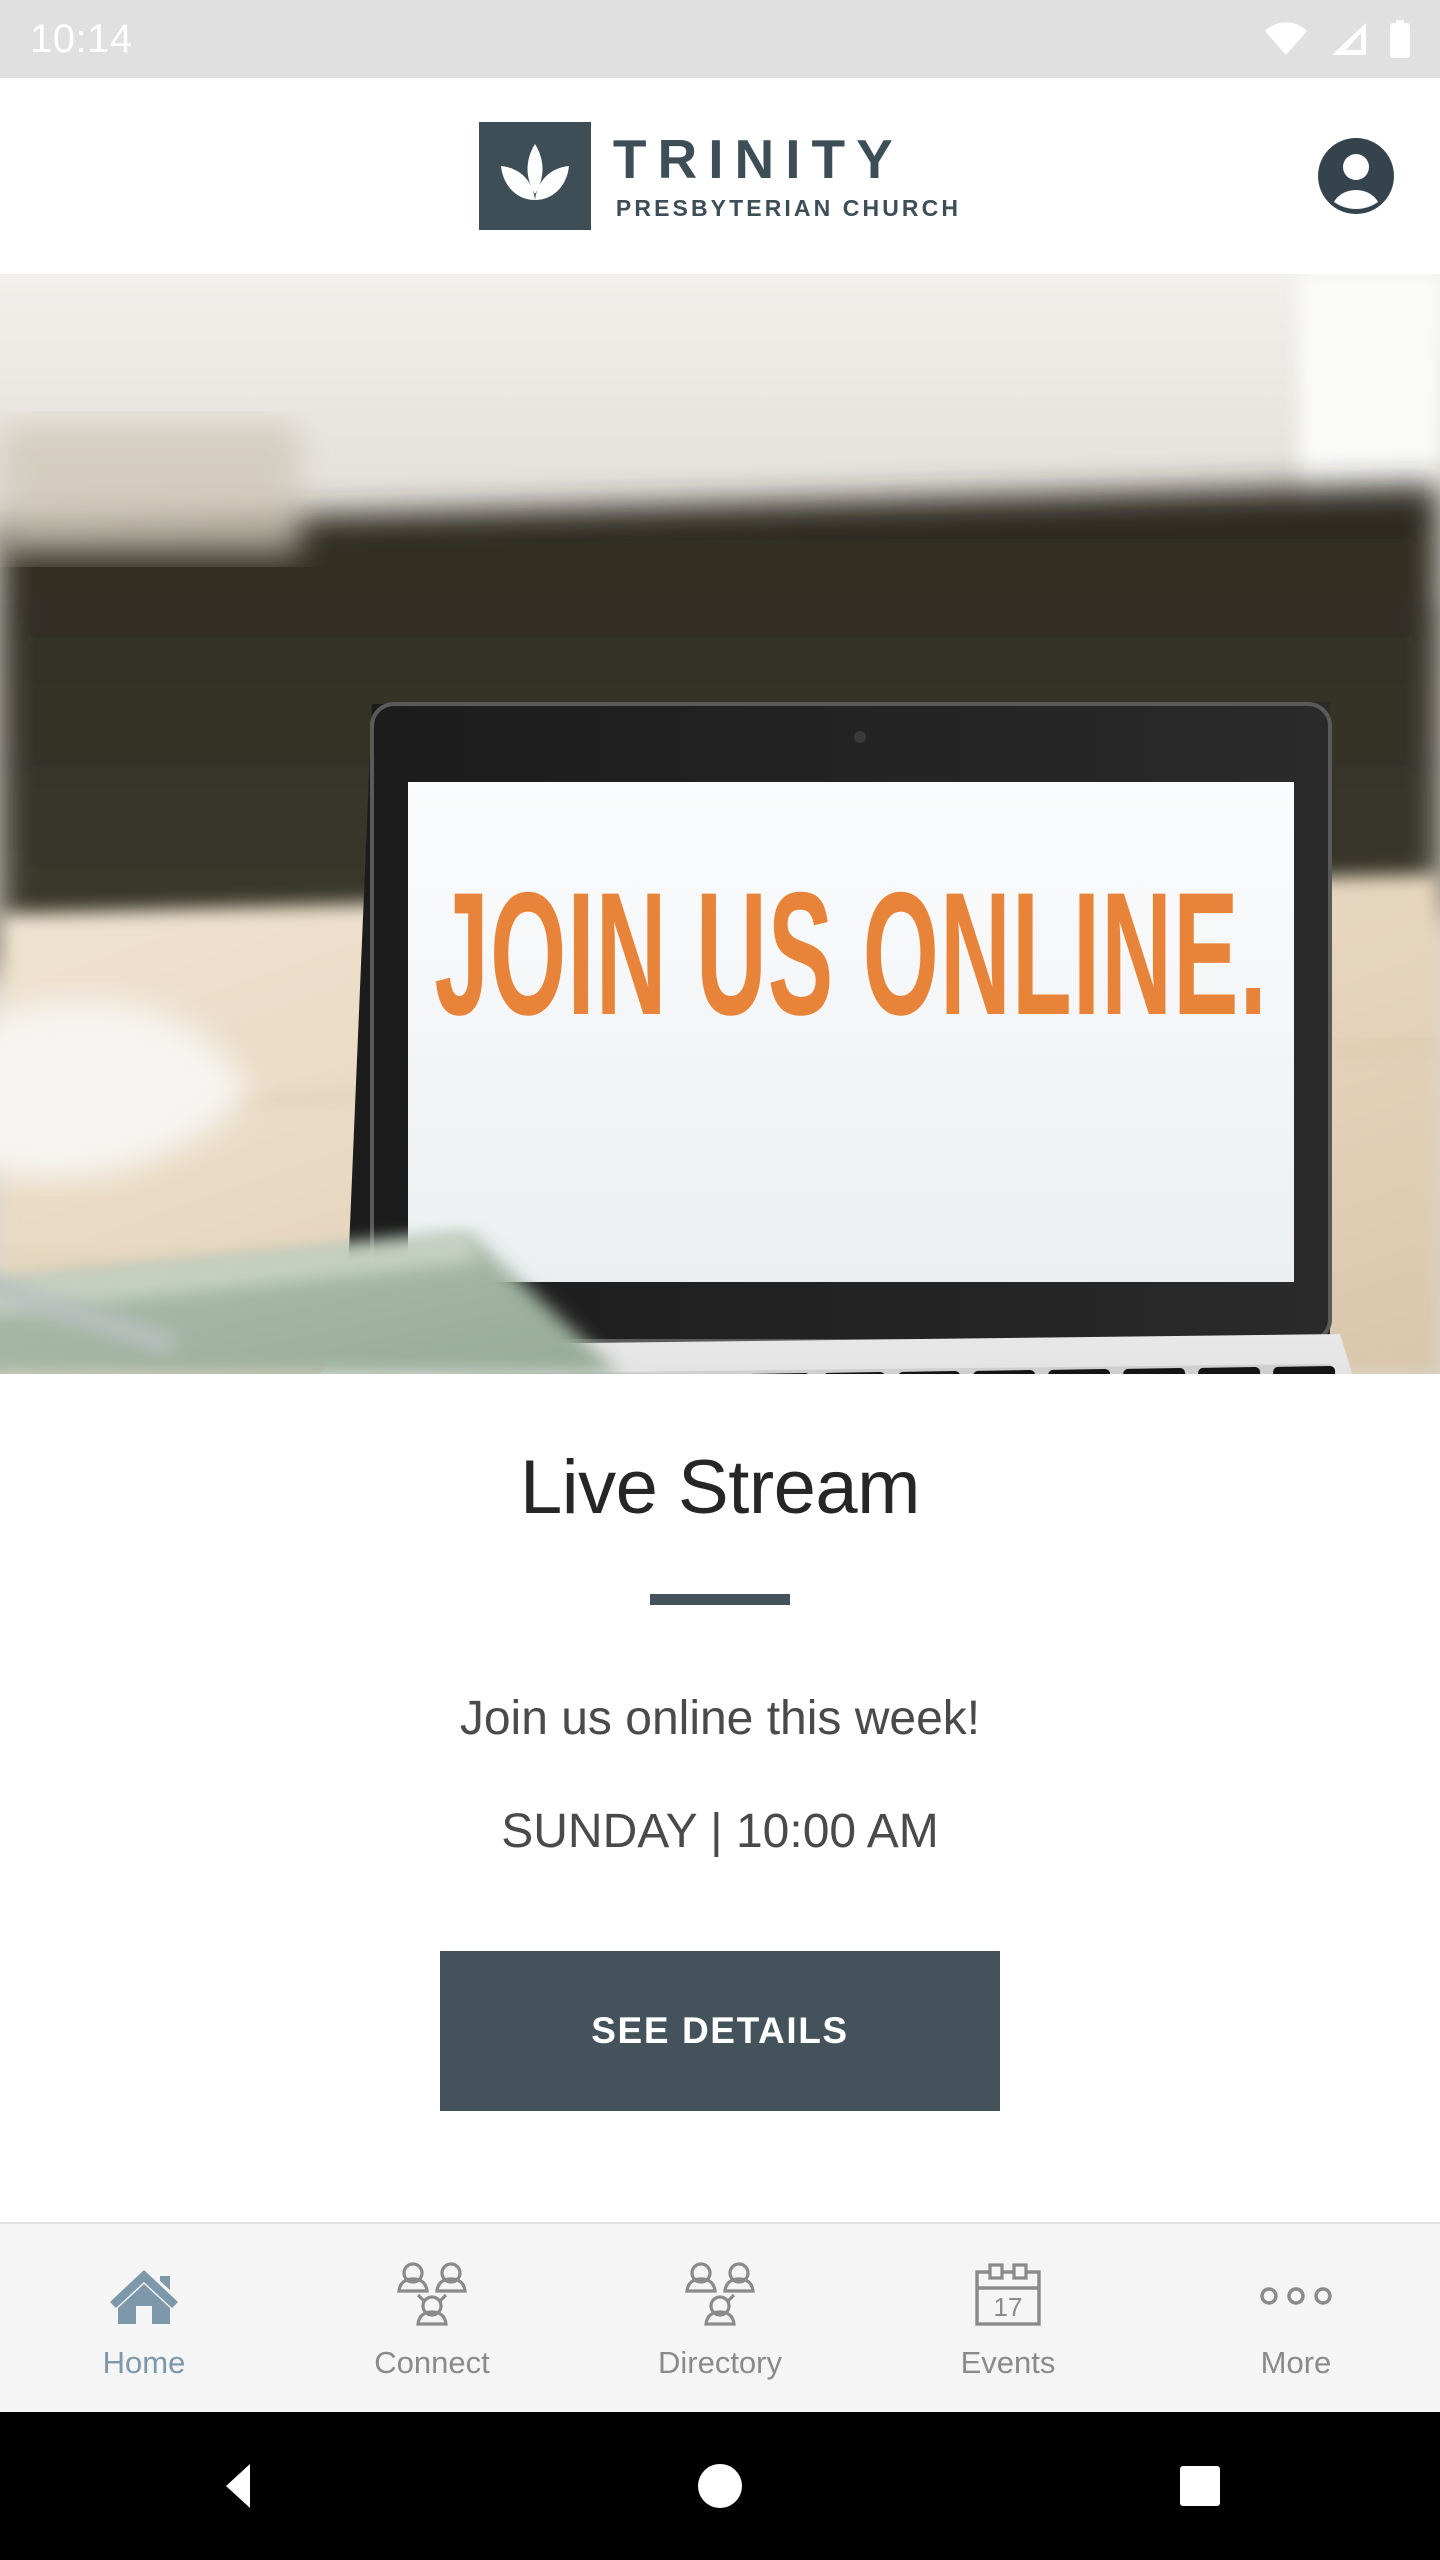 This screenshot has width=1440, height=2560. I want to click on status-bar: 10:14, so click(720, 39).